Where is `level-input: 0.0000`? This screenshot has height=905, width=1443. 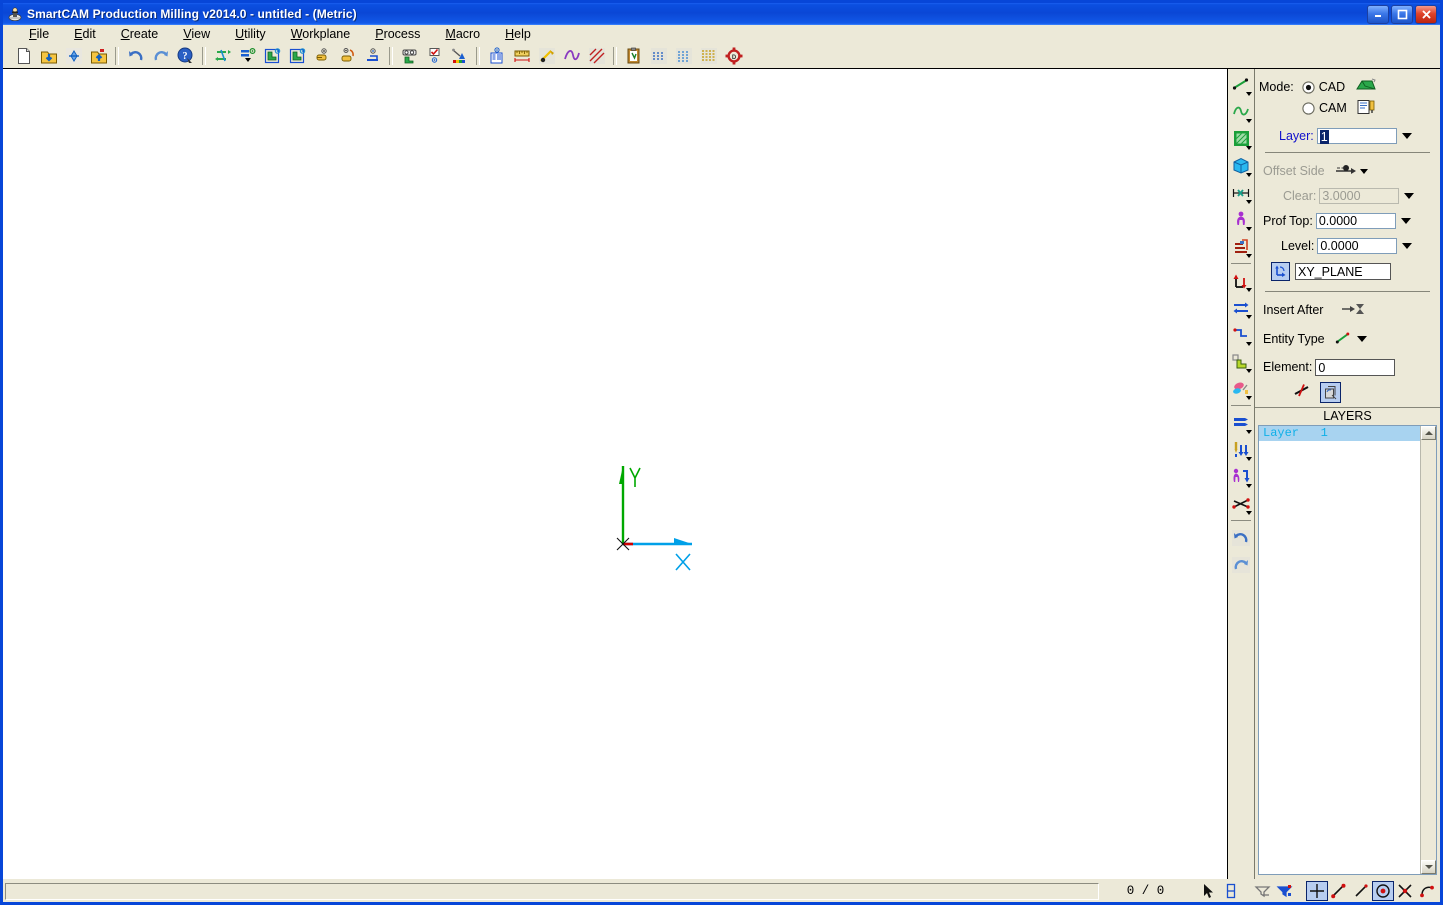 level-input: 0.0000 is located at coordinates (1357, 246).